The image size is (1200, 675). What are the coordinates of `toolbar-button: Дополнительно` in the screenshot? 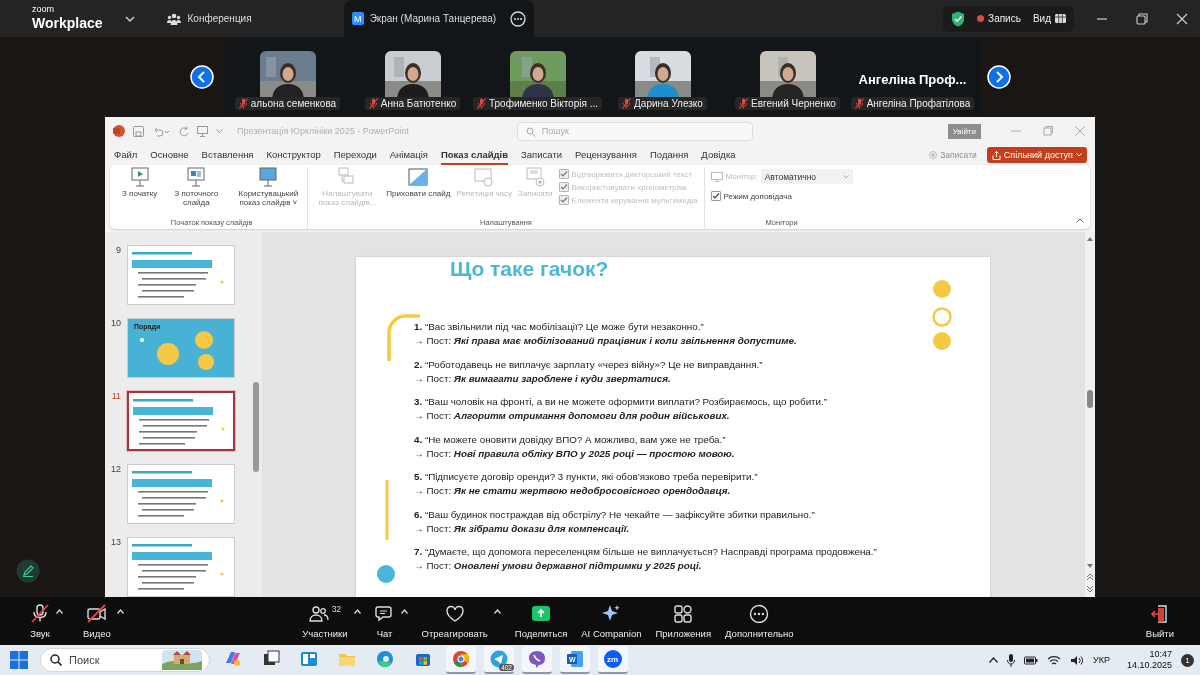 It's located at (759, 621).